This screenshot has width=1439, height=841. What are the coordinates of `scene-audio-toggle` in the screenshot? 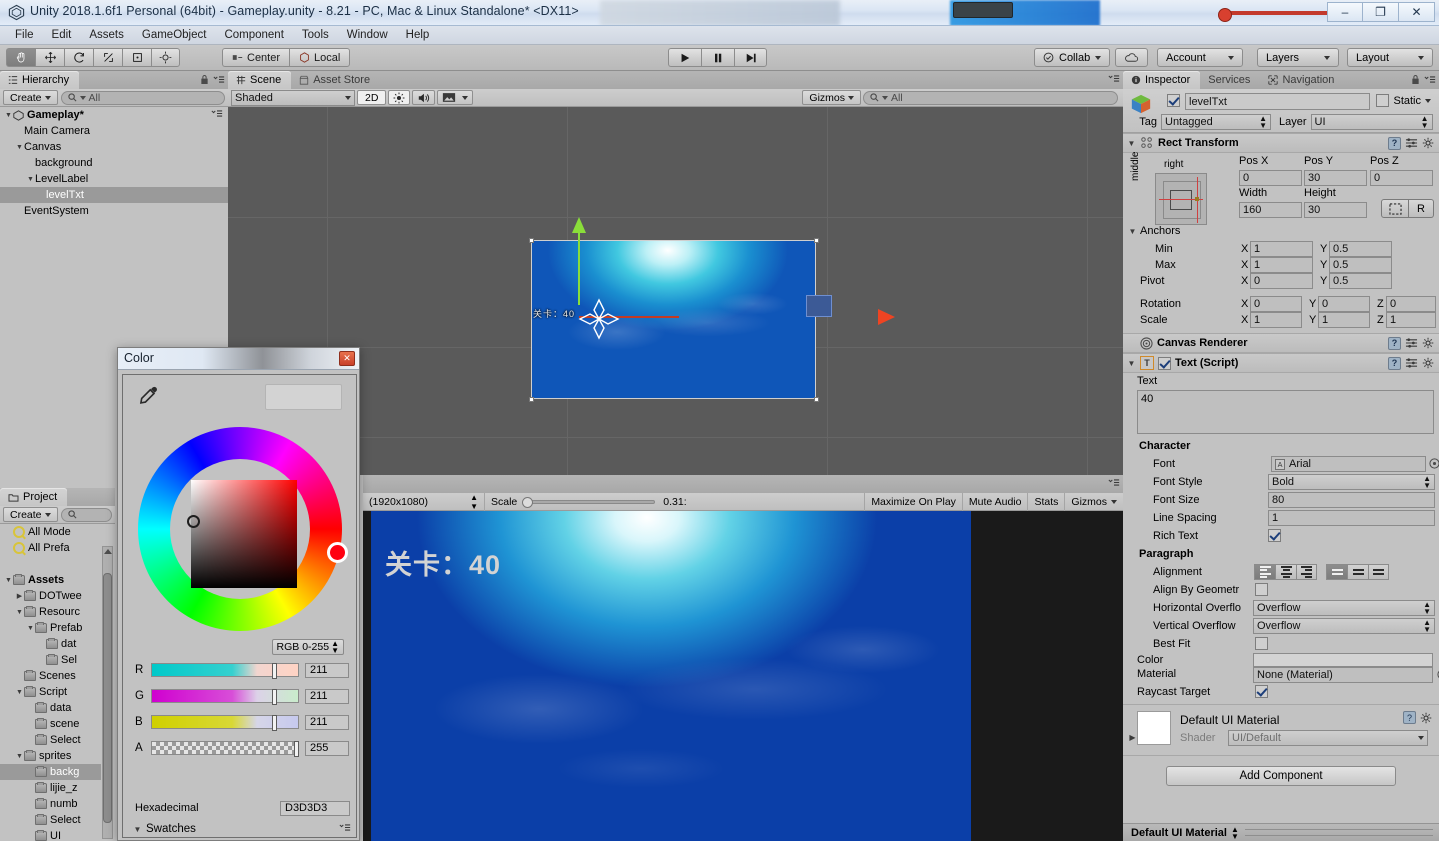 It's located at (424, 97).